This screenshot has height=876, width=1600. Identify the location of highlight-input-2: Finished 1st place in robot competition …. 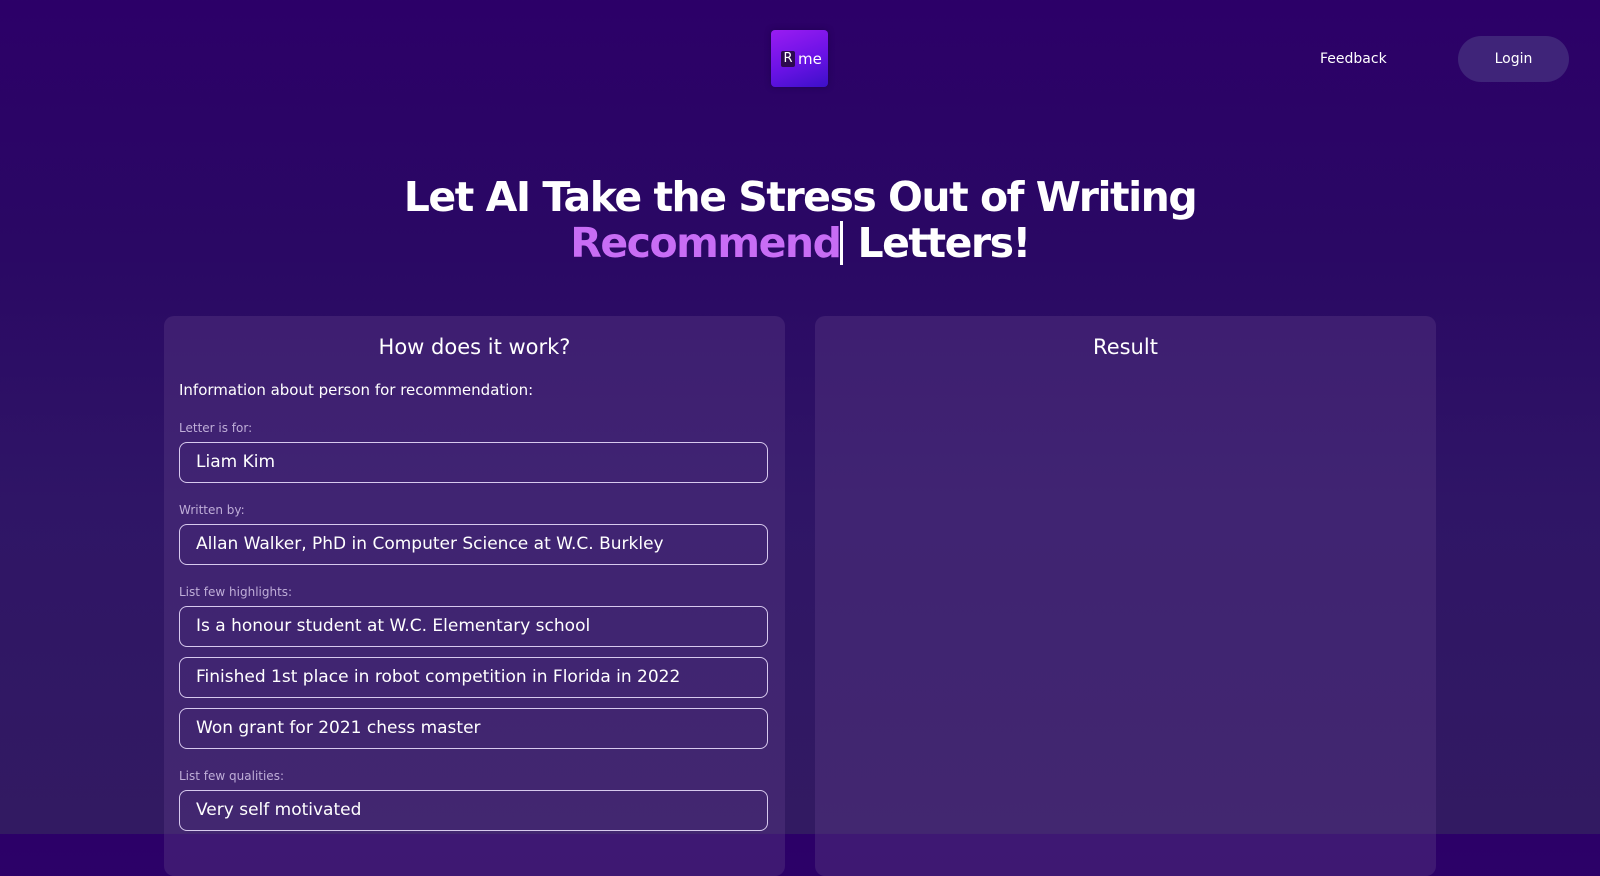
(473, 677).